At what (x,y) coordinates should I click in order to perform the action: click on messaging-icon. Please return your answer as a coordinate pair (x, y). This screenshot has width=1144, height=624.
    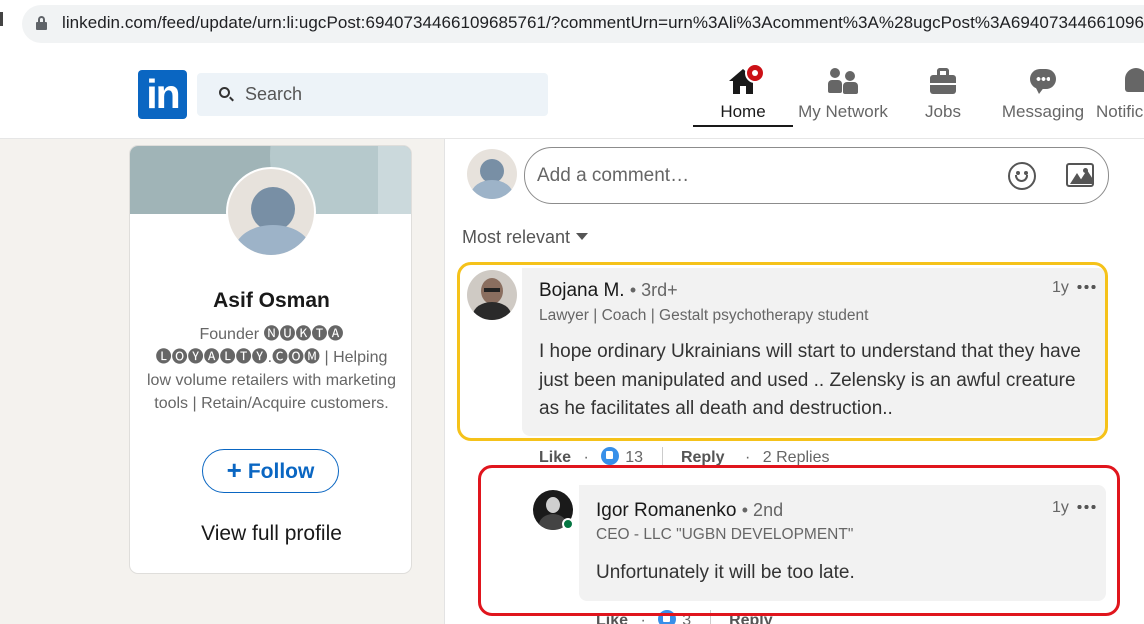
    Looking at the image, I should click on (1043, 81).